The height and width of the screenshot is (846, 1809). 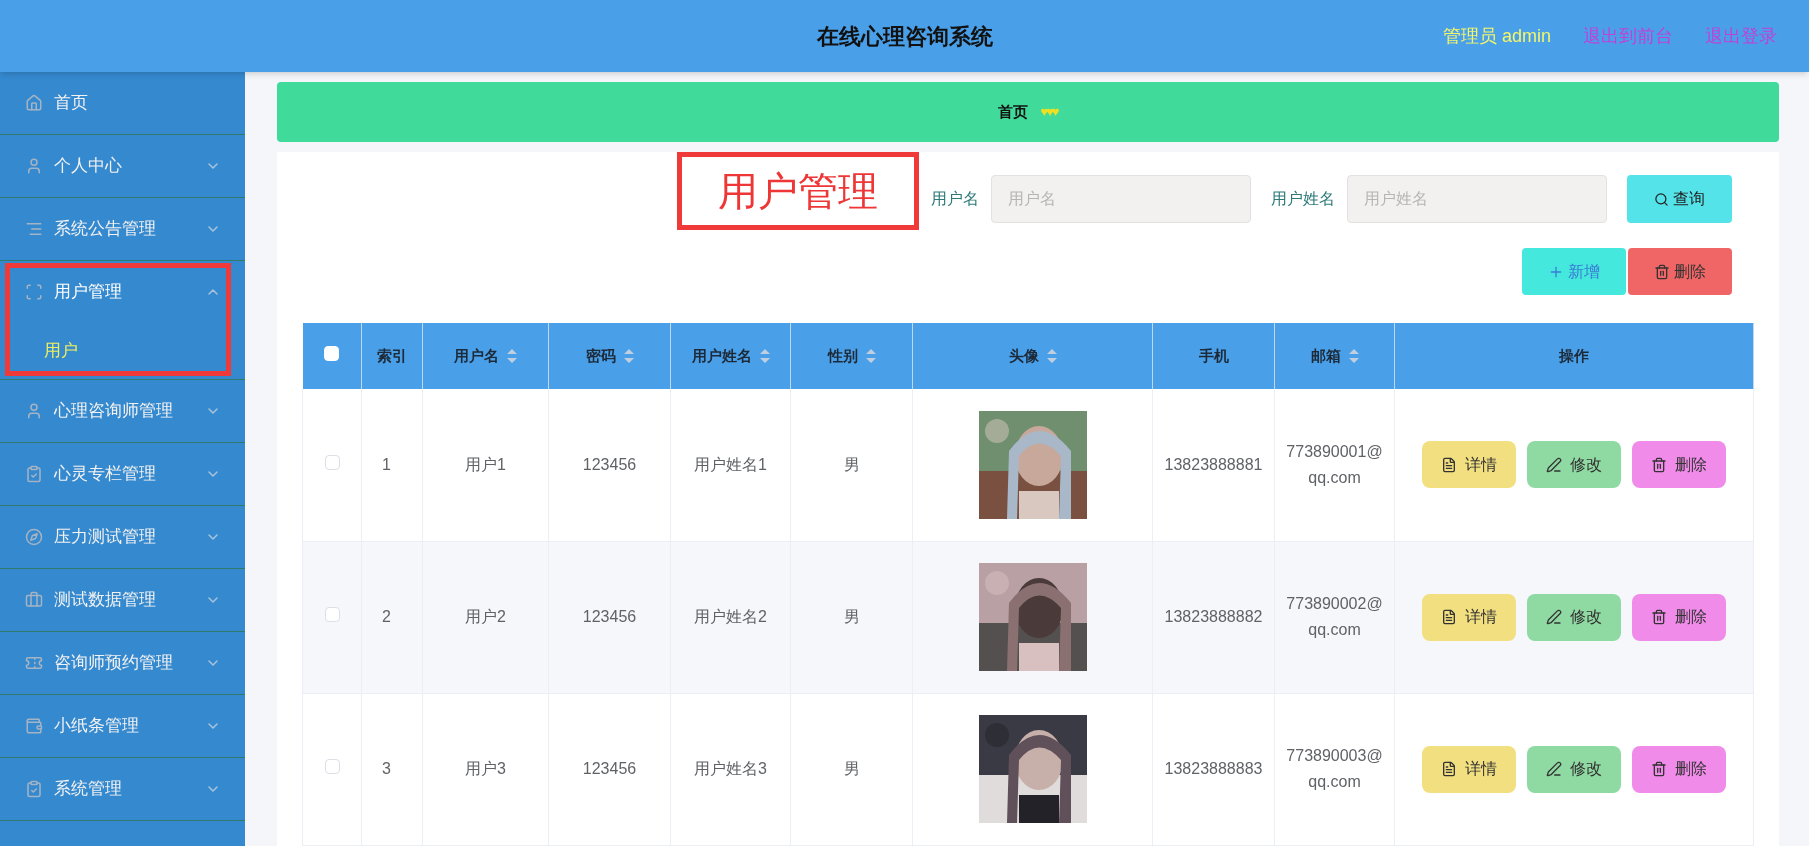 I want to click on table-cell-text: 3, so click(x=386, y=769).